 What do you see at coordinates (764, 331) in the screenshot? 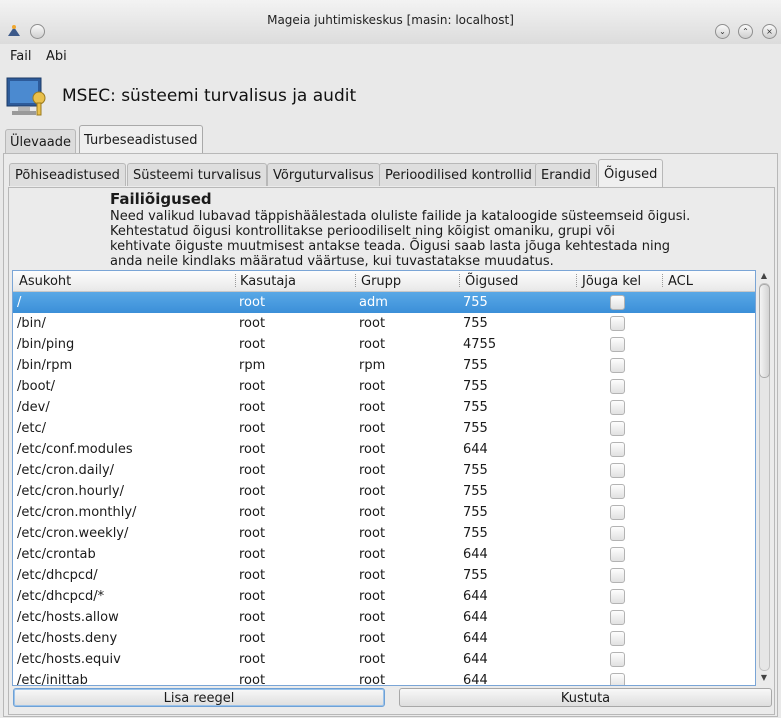
I see `scrollbar-thumb` at bounding box center [764, 331].